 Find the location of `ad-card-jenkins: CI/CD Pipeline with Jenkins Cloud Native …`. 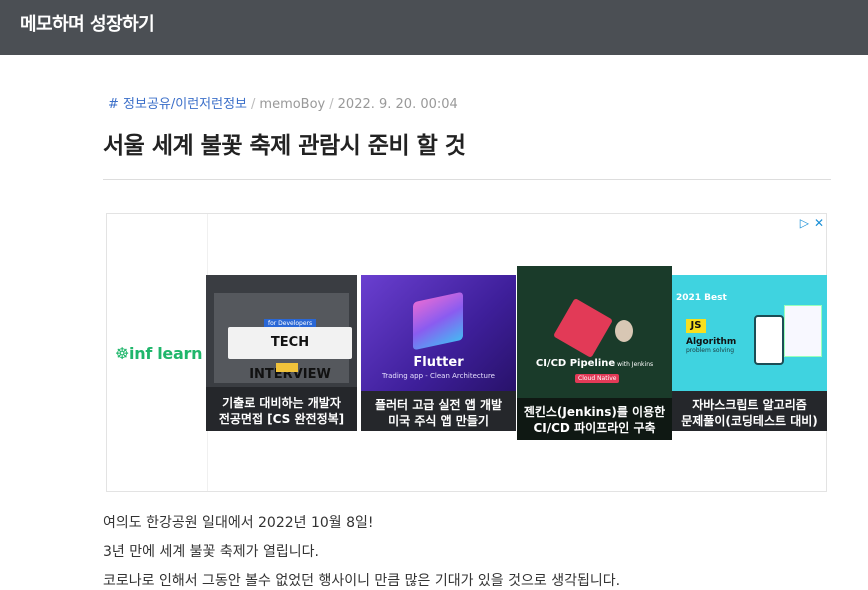

ad-card-jenkins: CI/CD Pipeline with Jenkins Cloud Native … is located at coordinates (594, 353).